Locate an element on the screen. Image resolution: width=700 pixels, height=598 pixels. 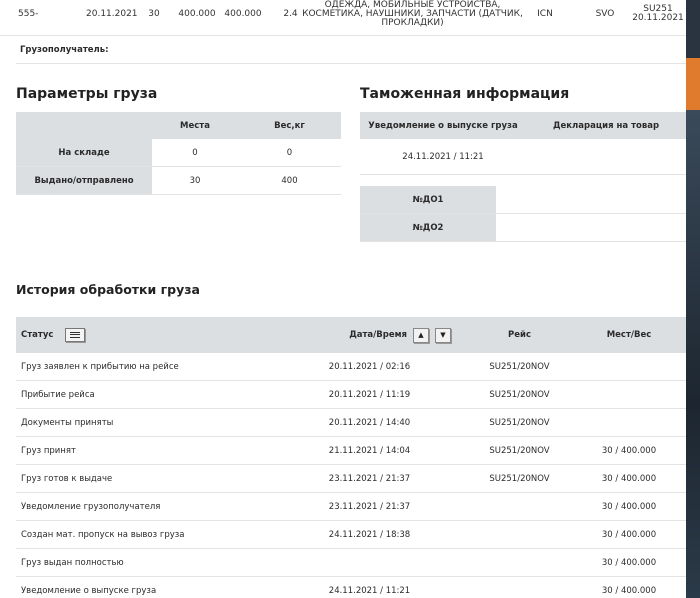
history-status: Документы приняты is located at coordinates (67, 422).